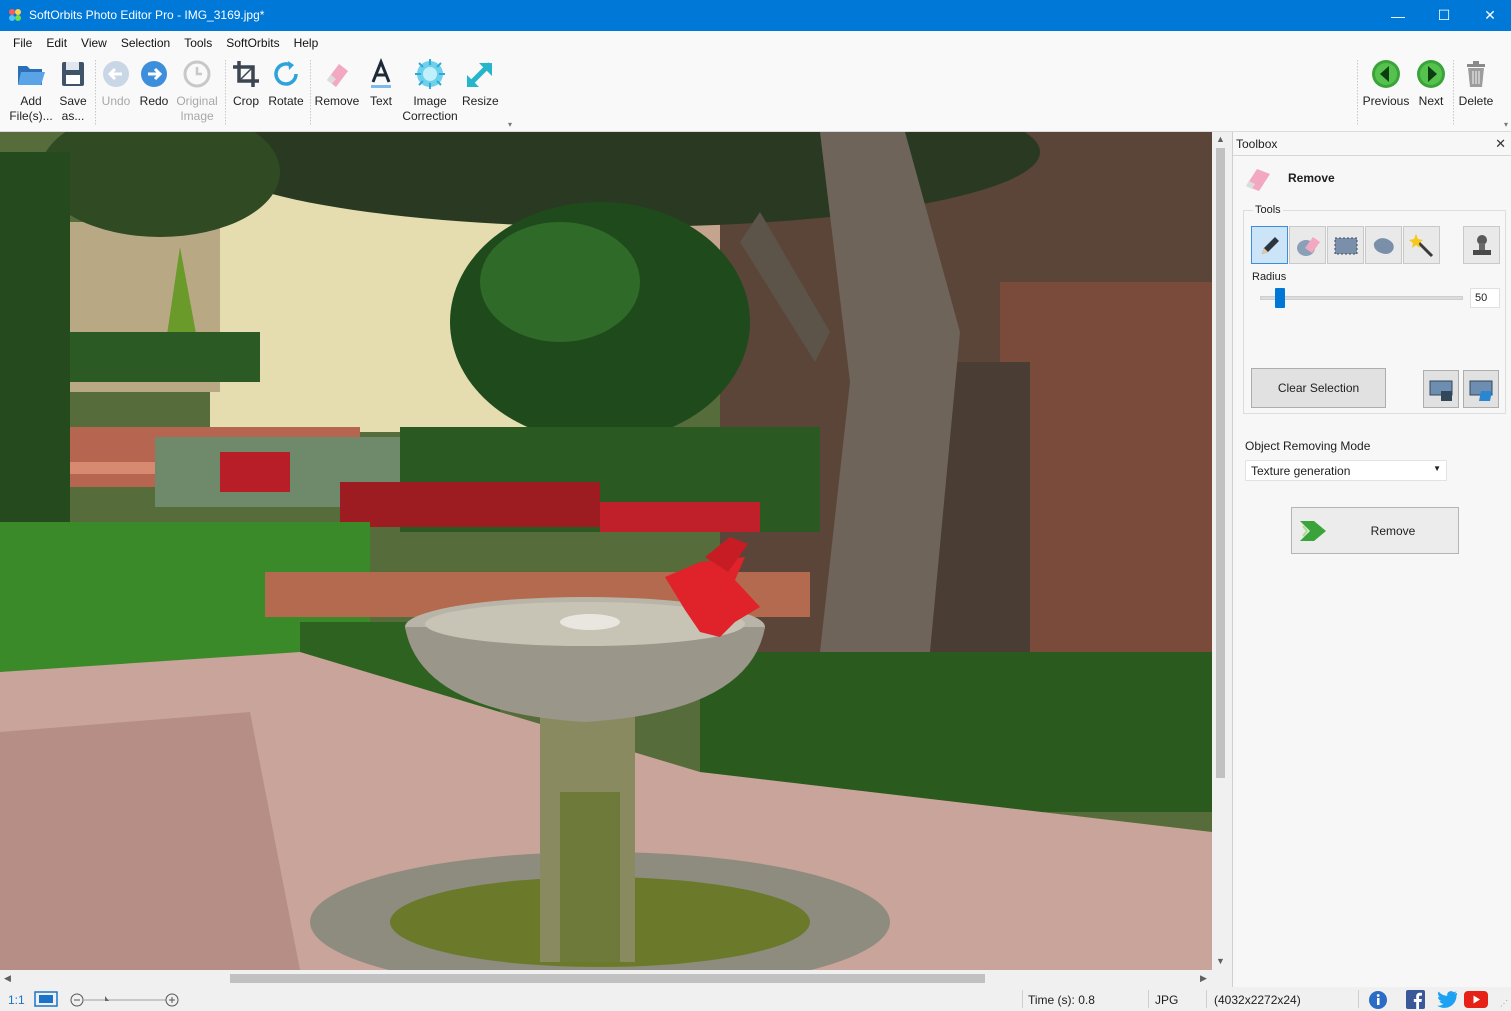 Image resolution: width=1511 pixels, height=1011 pixels. I want to click on pencil-icon, so click(1270, 245).